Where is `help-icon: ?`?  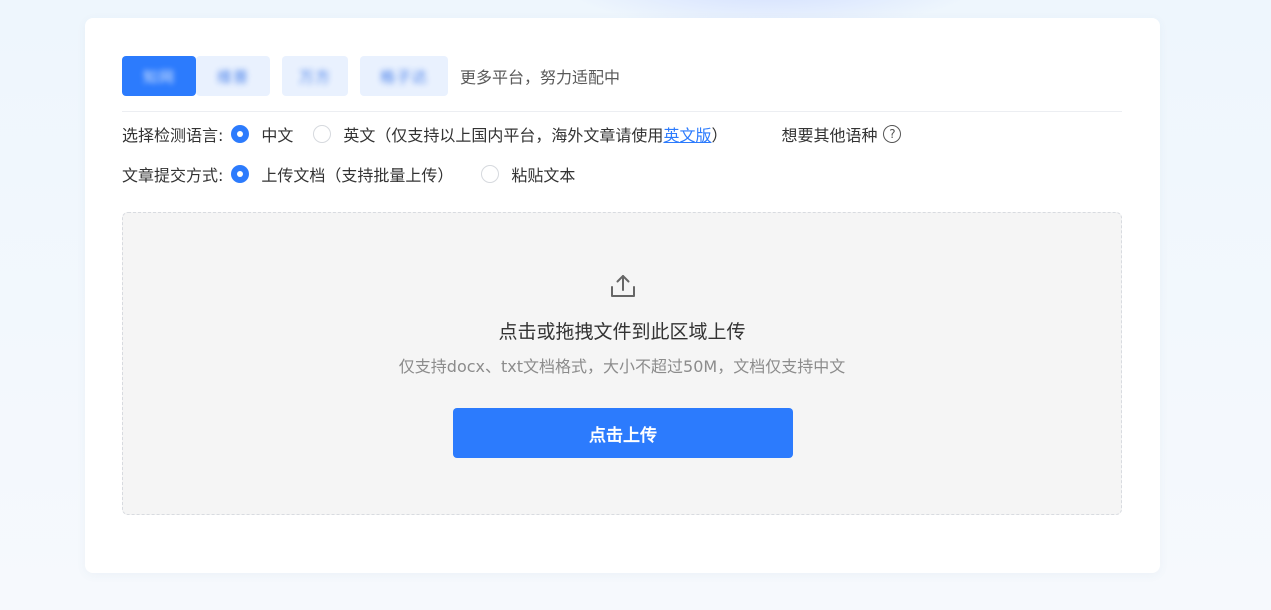
help-icon: ? is located at coordinates (892, 134).